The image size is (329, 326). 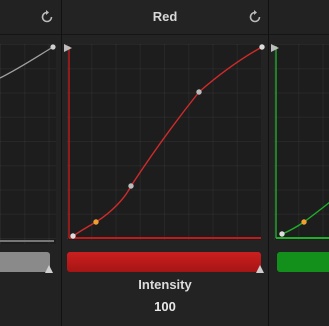 What do you see at coordinates (305, 218) in the screenshot?
I see `green-curve` at bounding box center [305, 218].